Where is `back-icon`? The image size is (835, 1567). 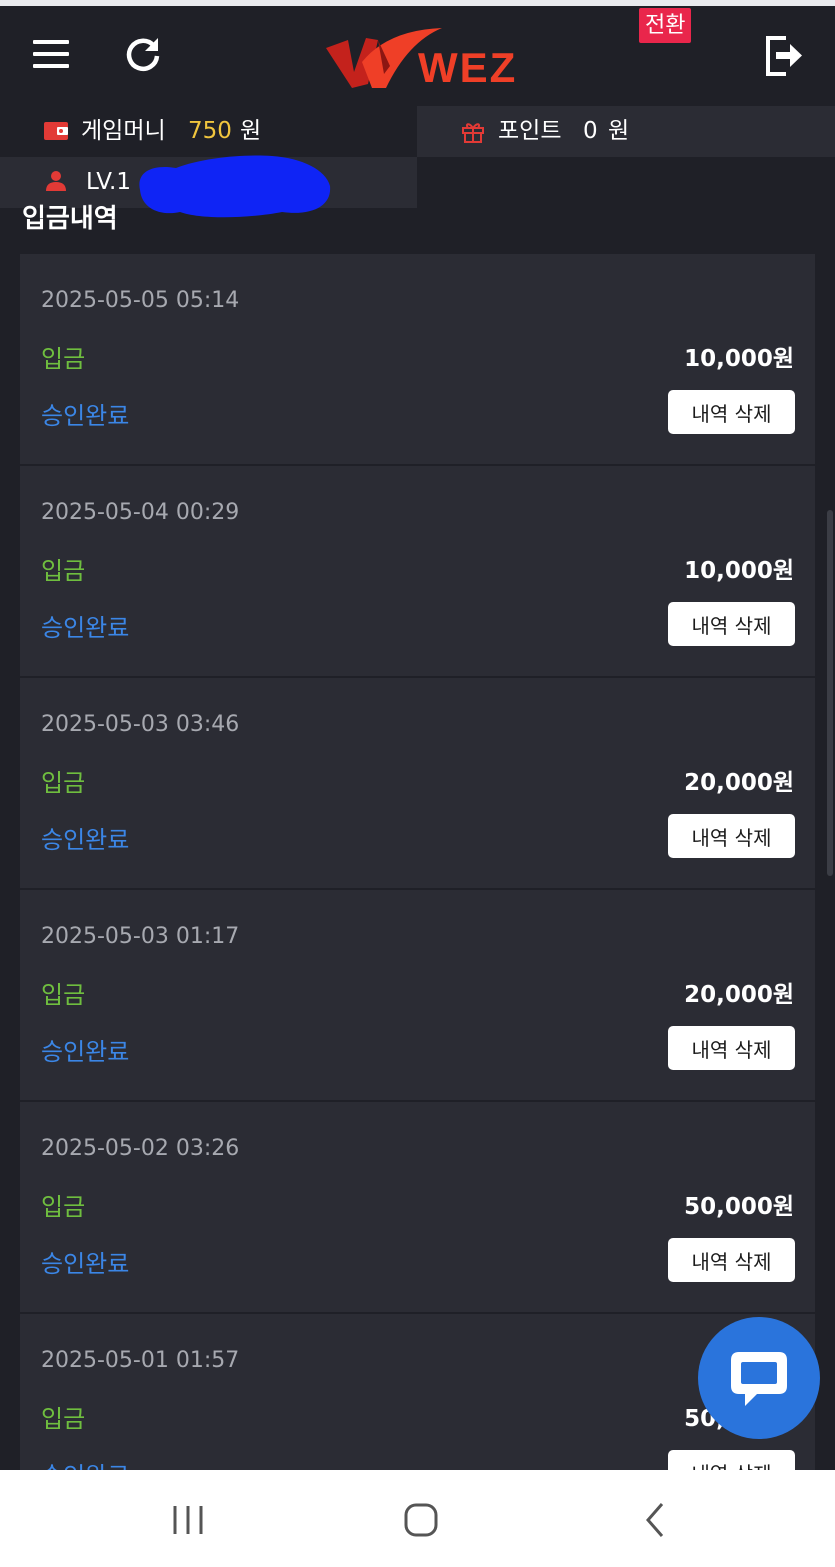
back-icon is located at coordinates (655, 1520).